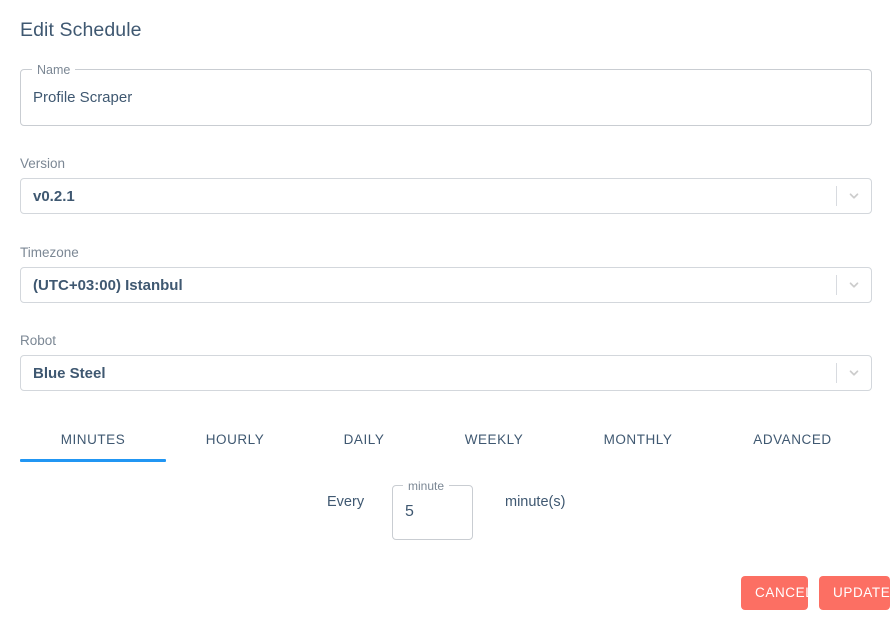 This screenshot has height=617, width=894. I want to click on tab-monthly: MONTHLY, so click(638, 445).